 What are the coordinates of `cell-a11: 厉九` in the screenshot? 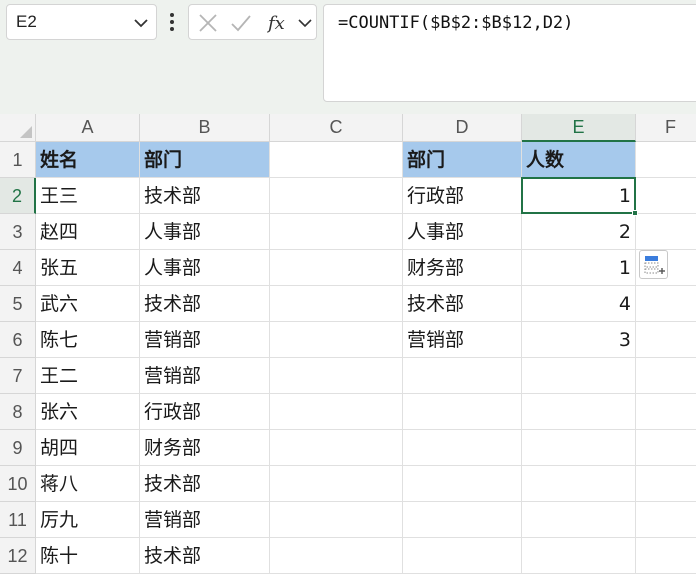 It's located at (88, 520).